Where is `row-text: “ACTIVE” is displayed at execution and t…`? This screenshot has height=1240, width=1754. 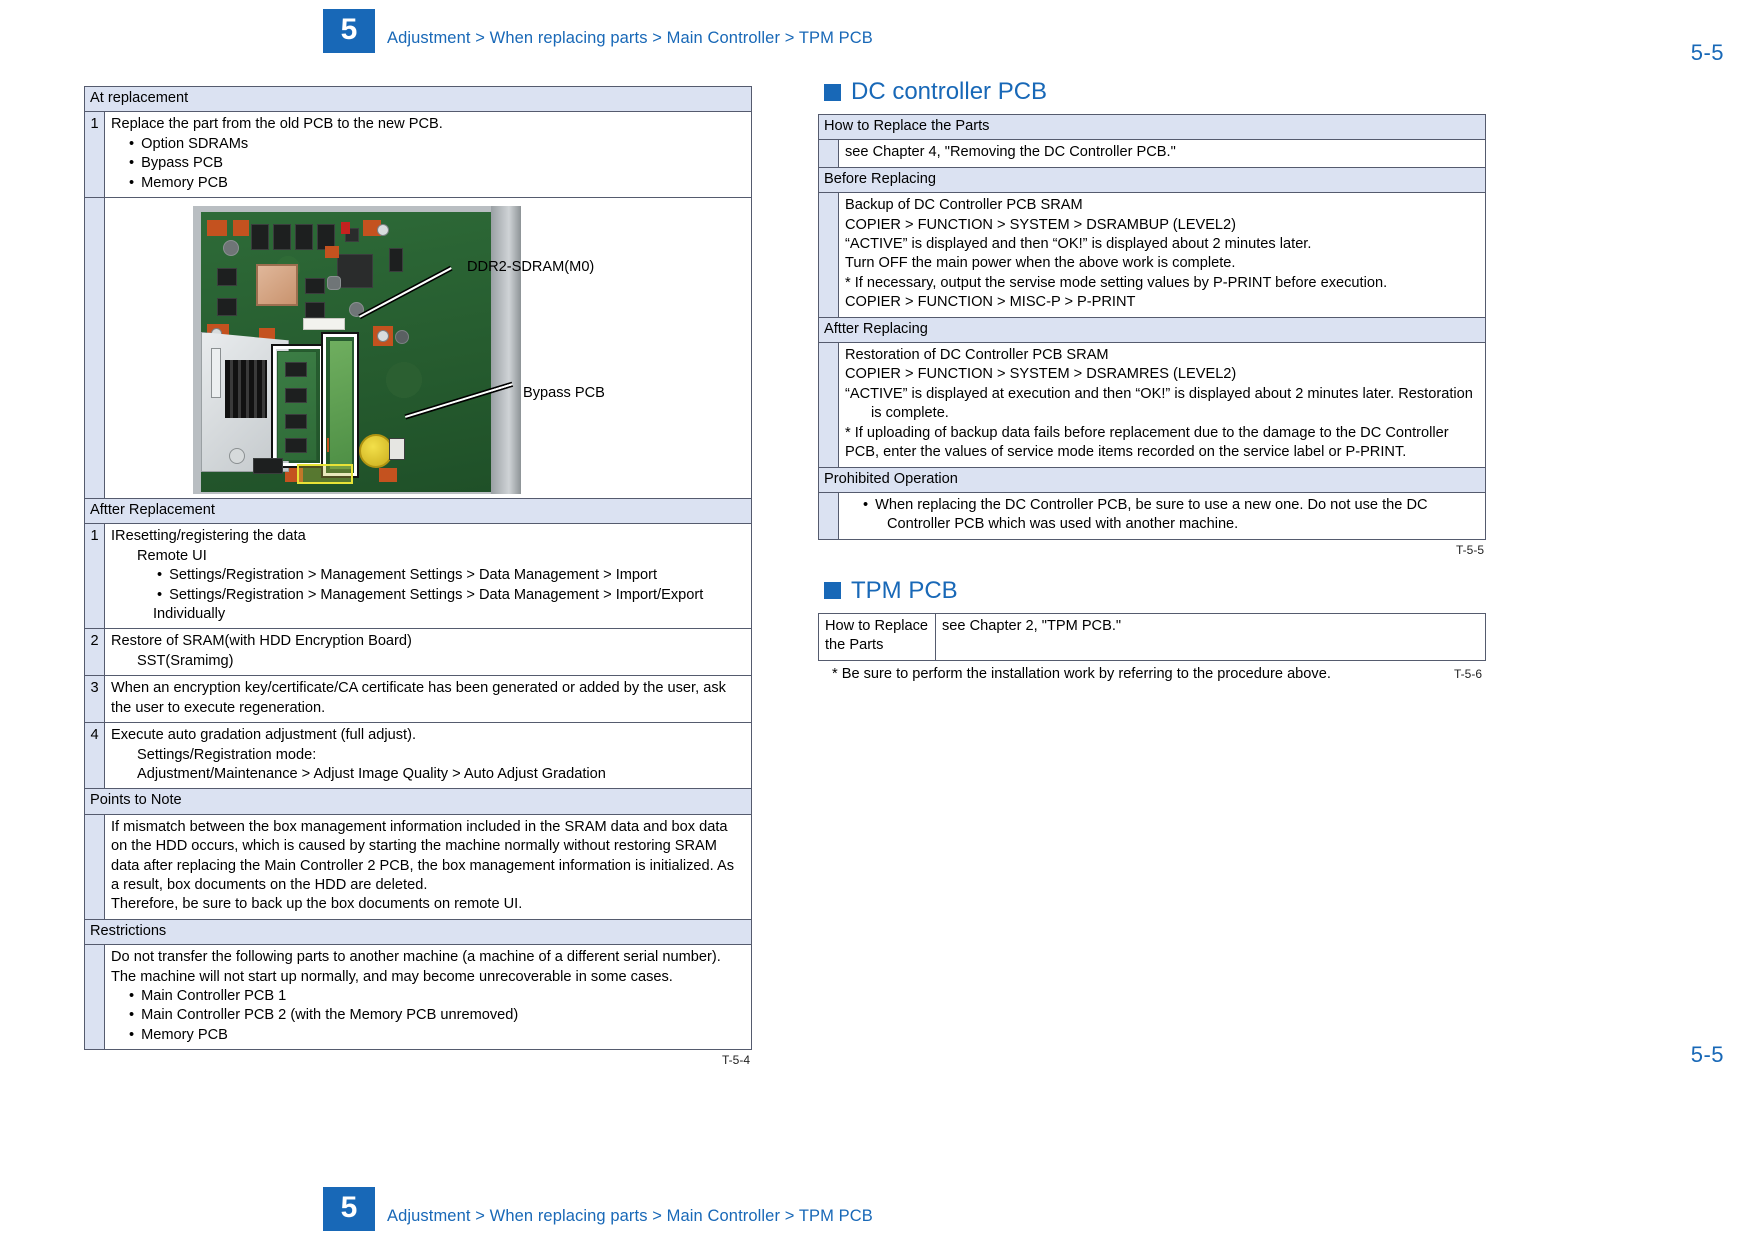 row-text: “ACTIVE” is displayed at execution and t… is located at coordinates (1159, 393).